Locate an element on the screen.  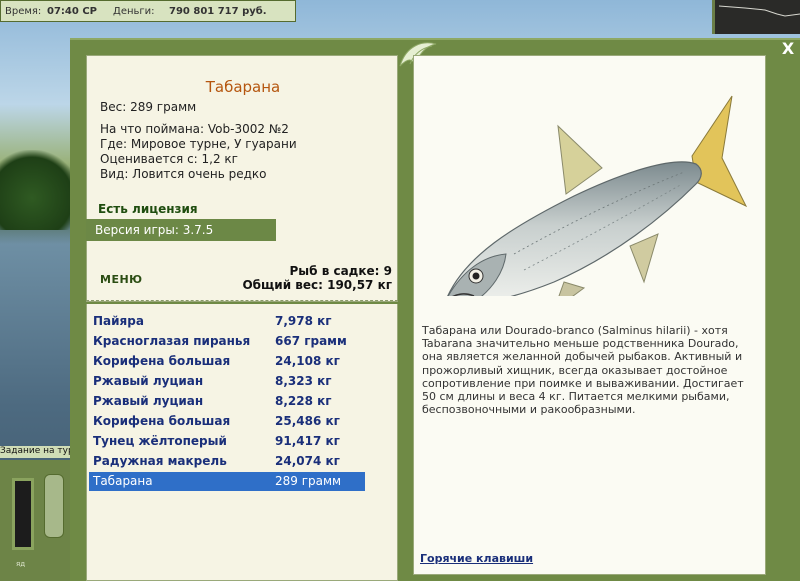
money-value: 790 801 717 руб. is located at coordinates (218, 11).